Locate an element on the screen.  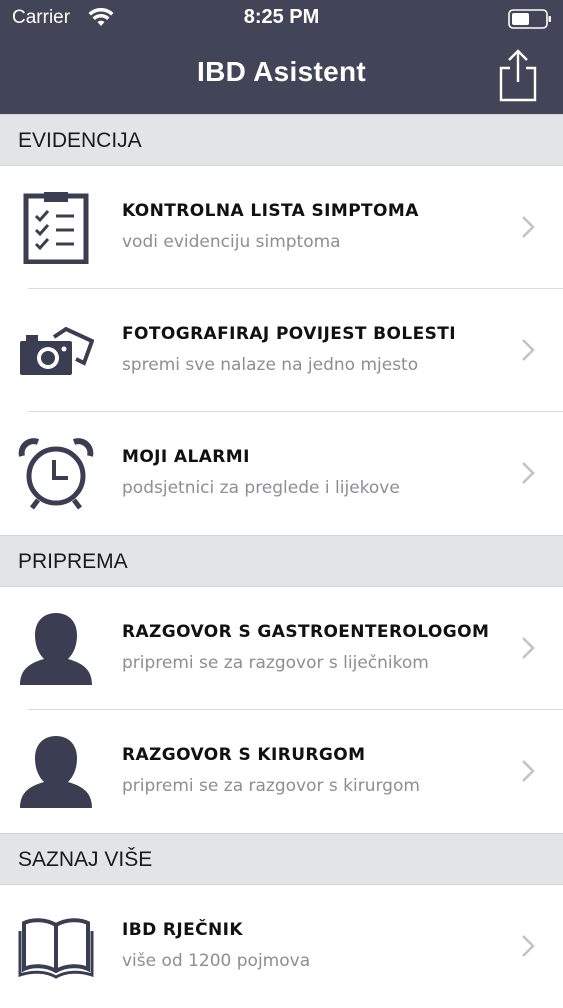
section-header-priprema: PRIPREMA is located at coordinates (281, 561).